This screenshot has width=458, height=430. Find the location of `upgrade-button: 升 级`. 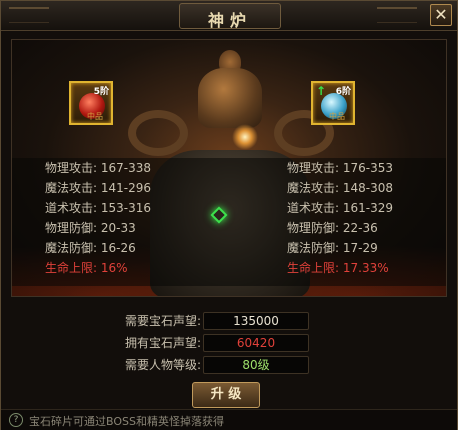

upgrade-button: 升 级 is located at coordinates (226, 395).